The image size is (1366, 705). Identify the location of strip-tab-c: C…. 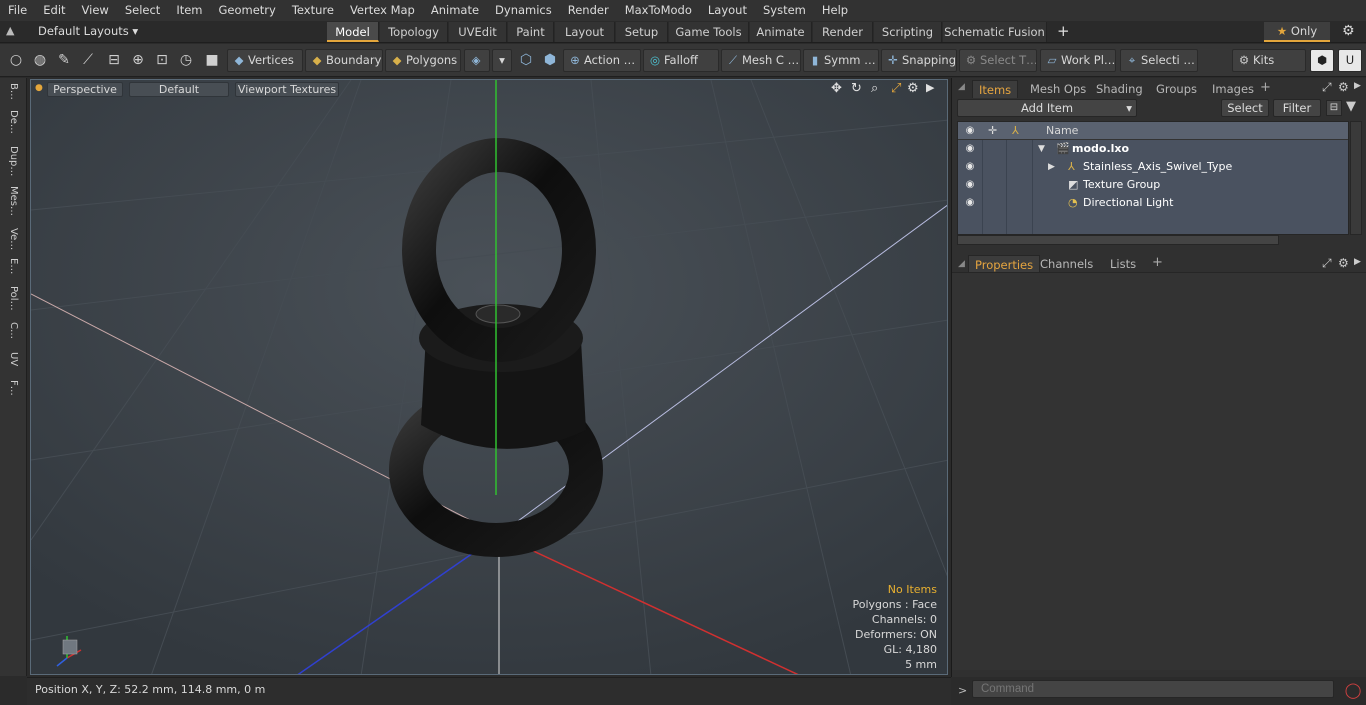
(13, 330).